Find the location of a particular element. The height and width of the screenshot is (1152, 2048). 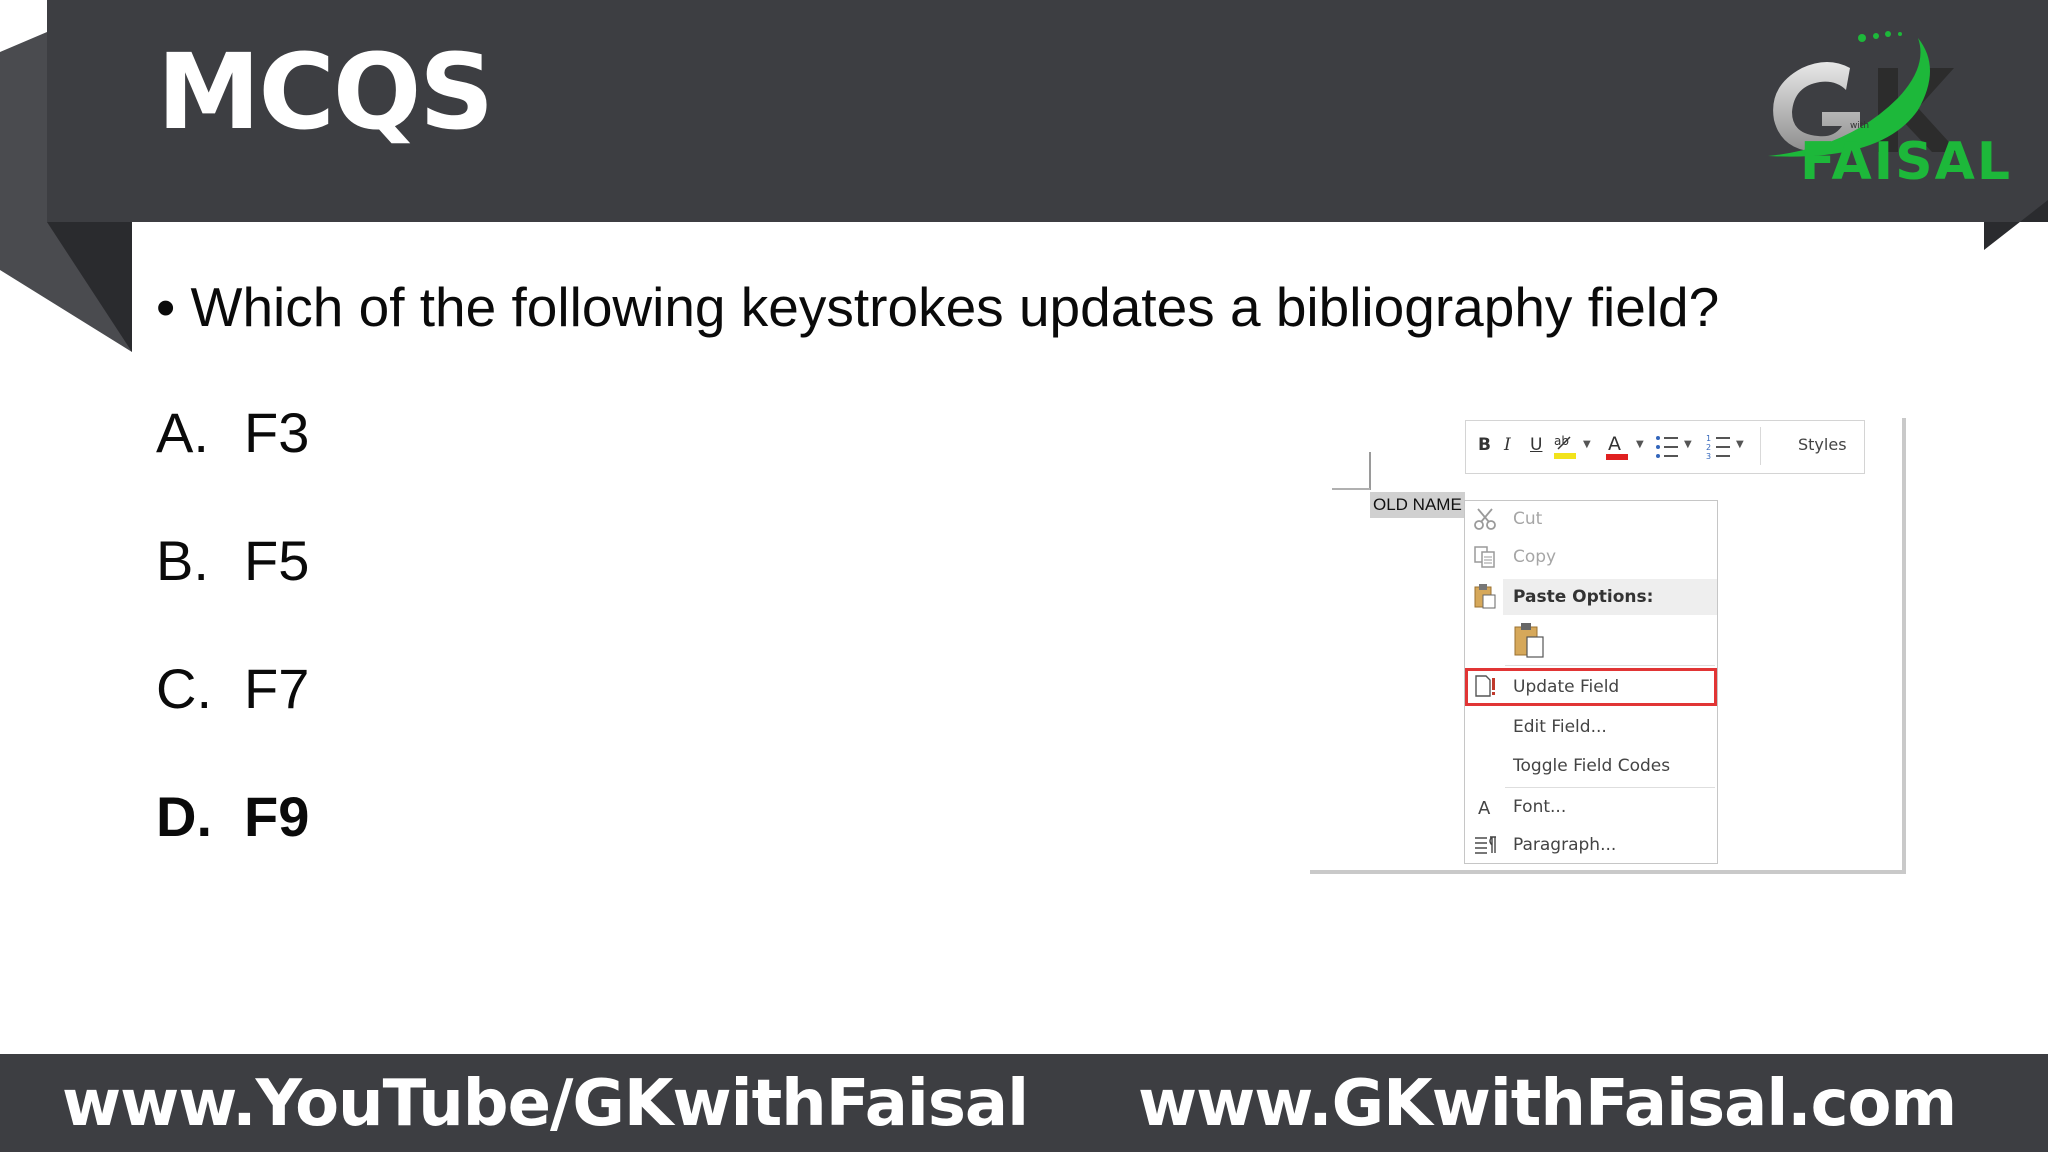

svg-text: 3 is located at coordinates (1708, 456).